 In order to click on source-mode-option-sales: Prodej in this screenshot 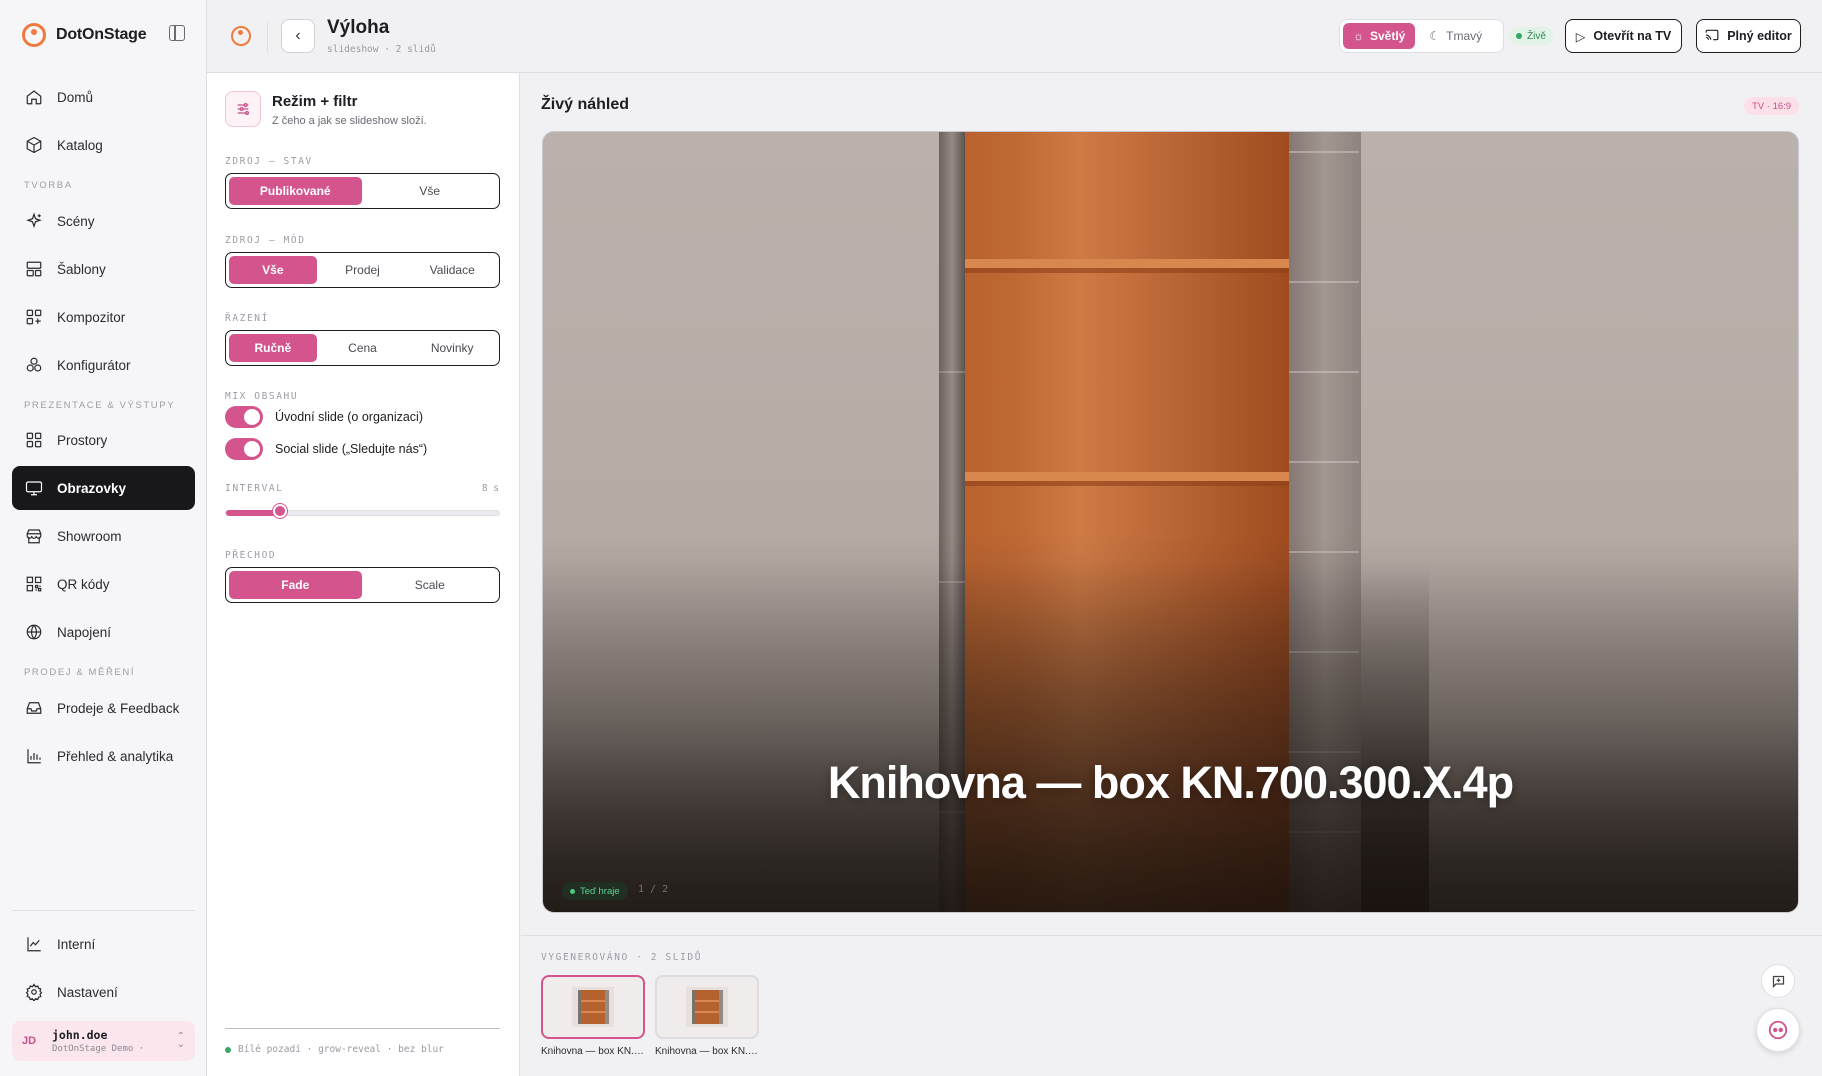, I will do `click(363, 270)`.